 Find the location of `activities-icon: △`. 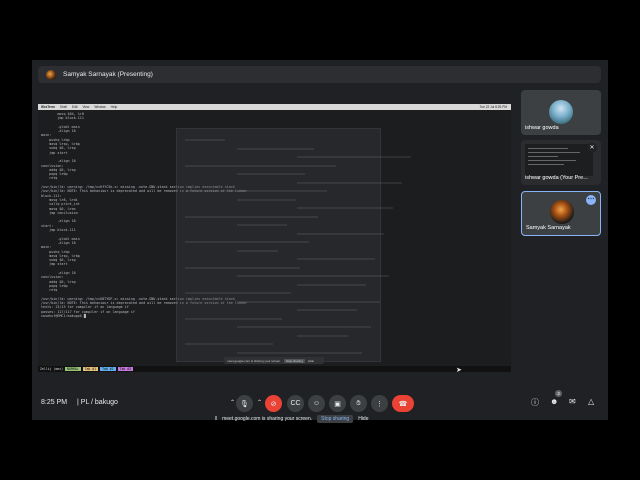

activities-icon: △ is located at coordinates (591, 401).